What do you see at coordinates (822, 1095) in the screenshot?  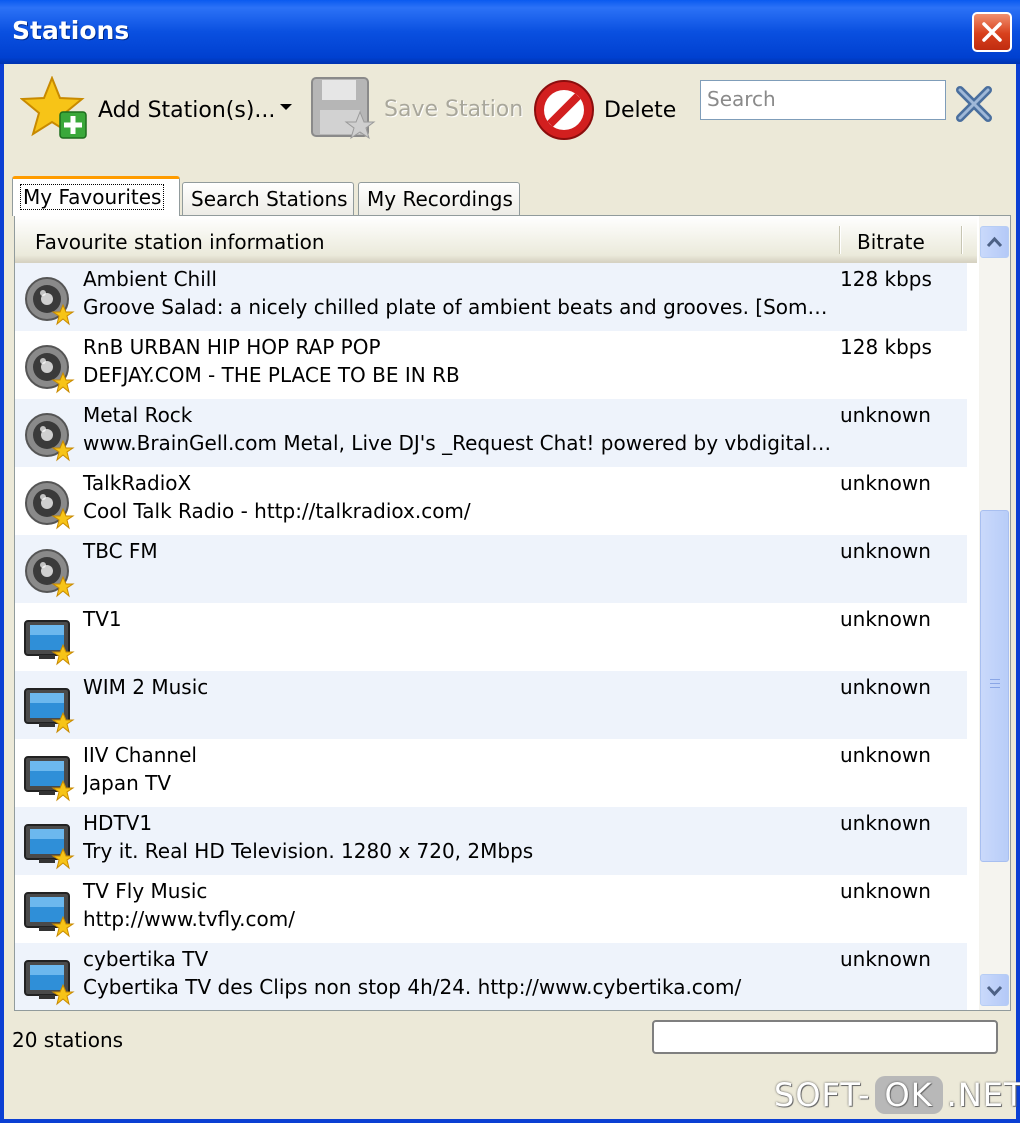 I see `watermark-left: SOFT-` at bounding box center [822, 1095].